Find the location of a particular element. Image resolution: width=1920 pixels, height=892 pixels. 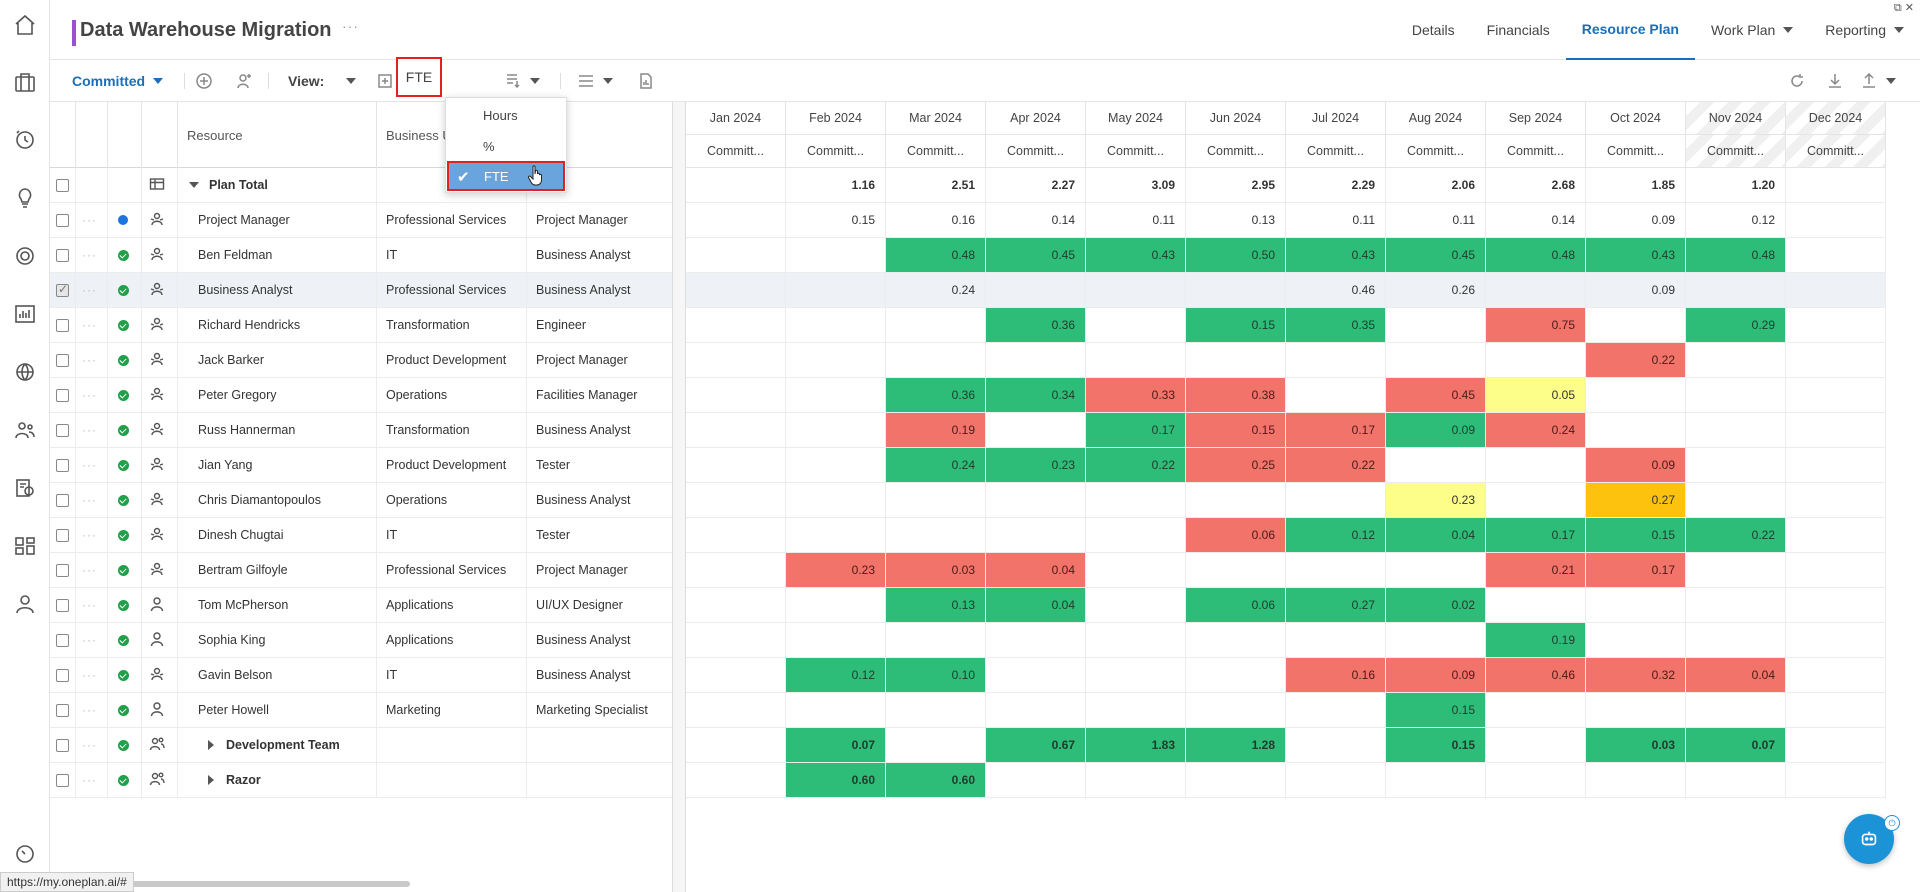

fte-cell: 0.06 is located at coordinates (1236, 535).